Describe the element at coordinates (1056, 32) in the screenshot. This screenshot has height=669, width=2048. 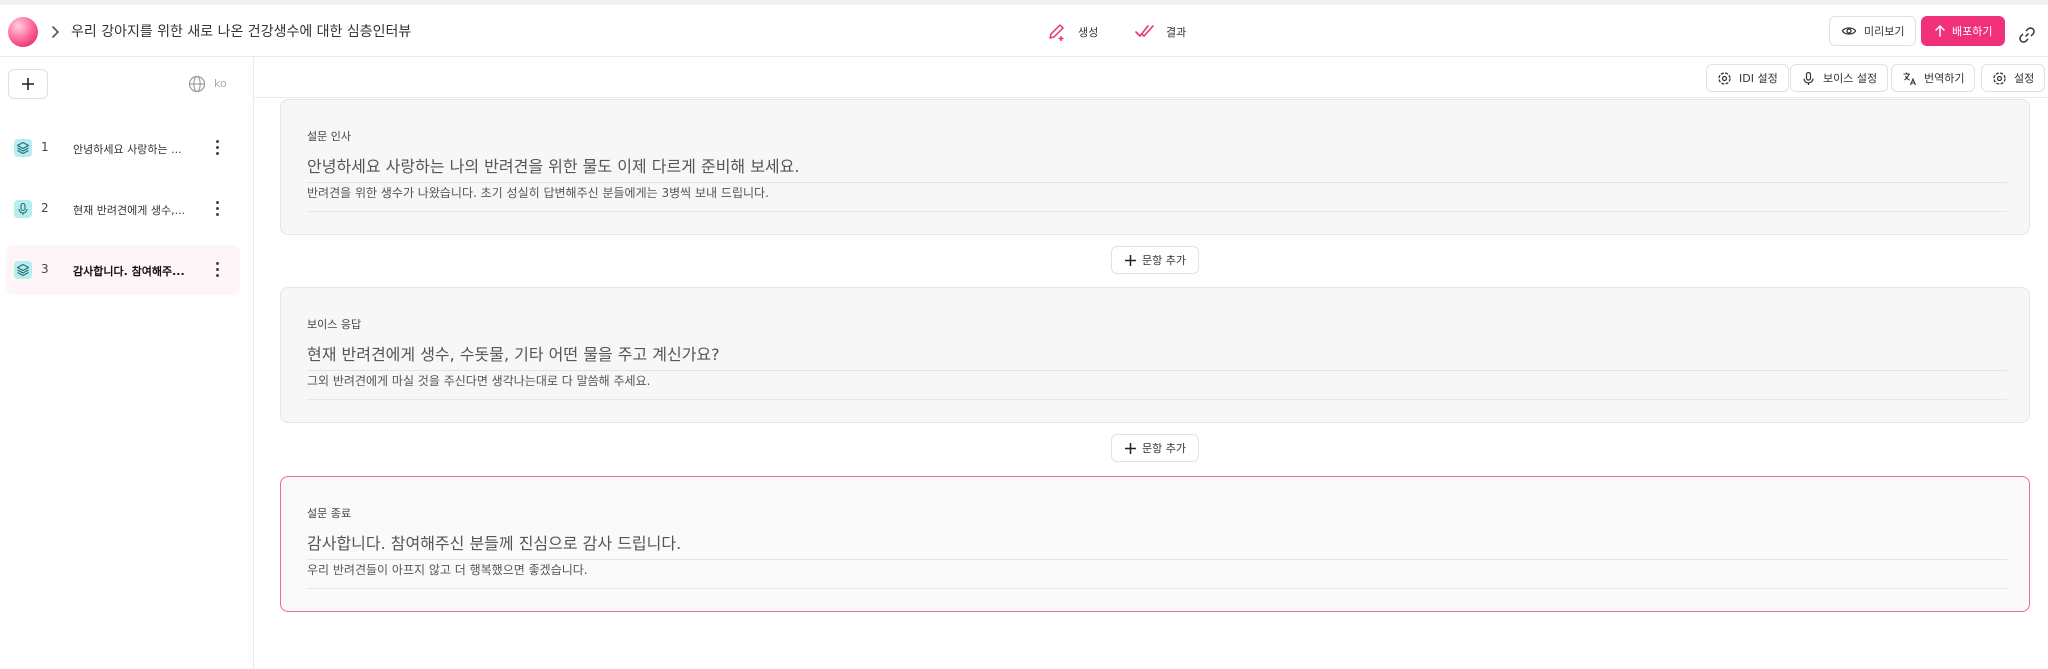
I see `pen-plus-icon` at that location.